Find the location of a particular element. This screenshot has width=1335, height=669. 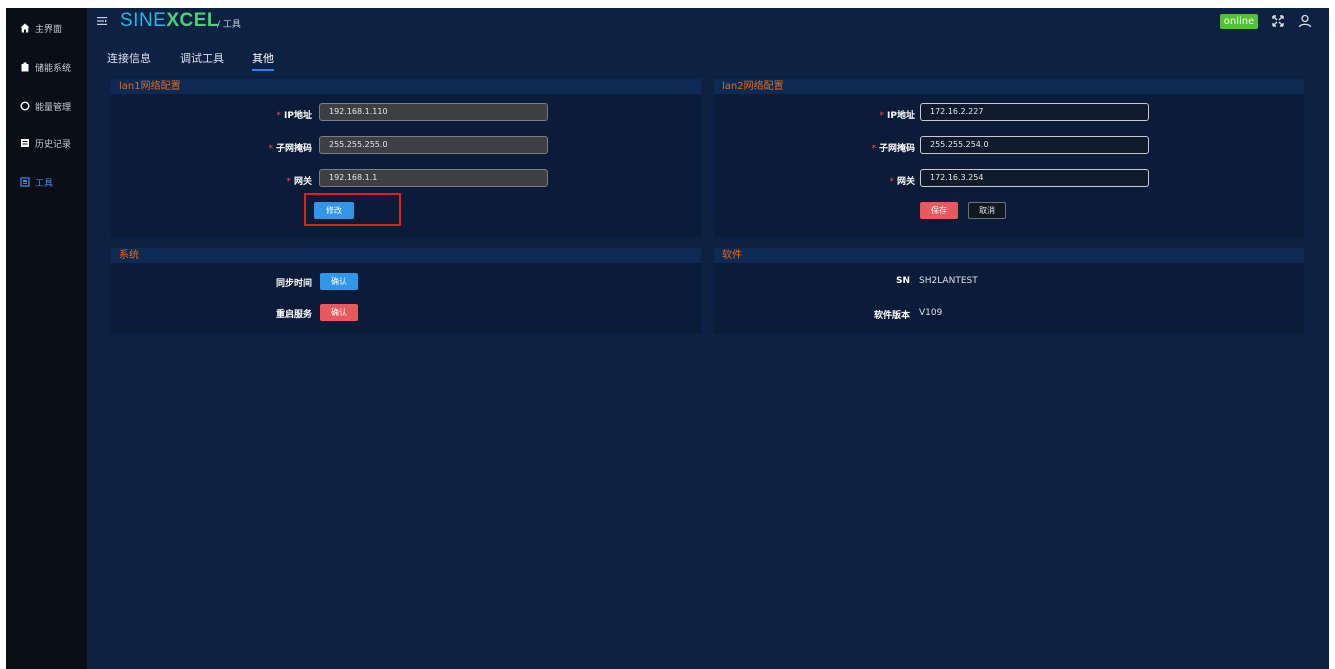

sync-time-confirm-button: 确认 is located at coordinates (339, 281).